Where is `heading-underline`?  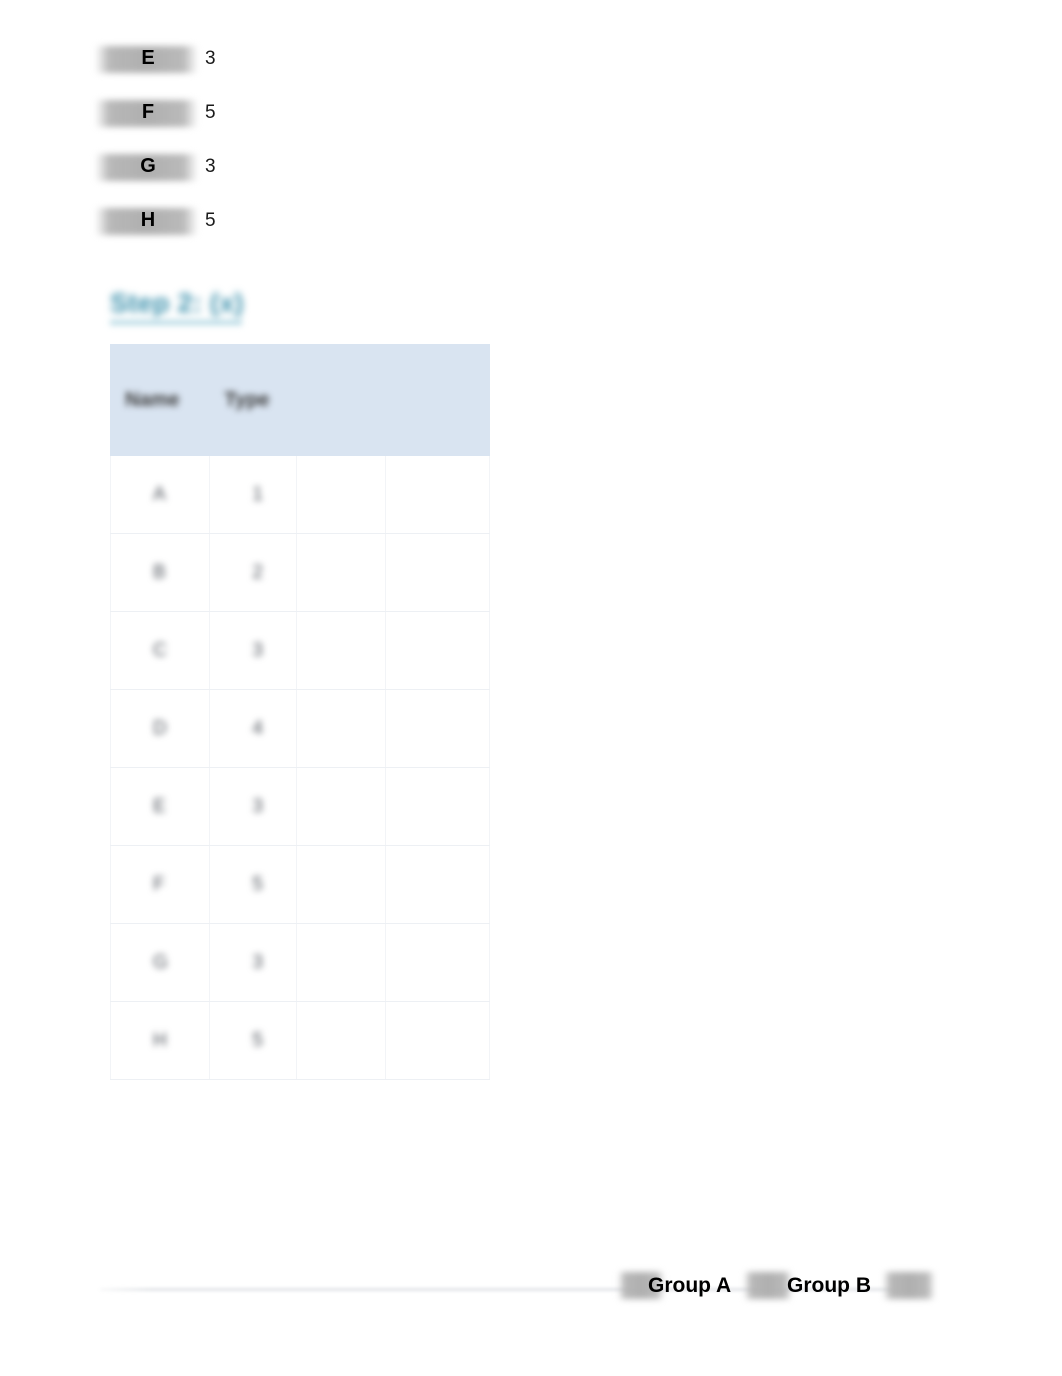 heading-underline is located at coordinates (176, 322).